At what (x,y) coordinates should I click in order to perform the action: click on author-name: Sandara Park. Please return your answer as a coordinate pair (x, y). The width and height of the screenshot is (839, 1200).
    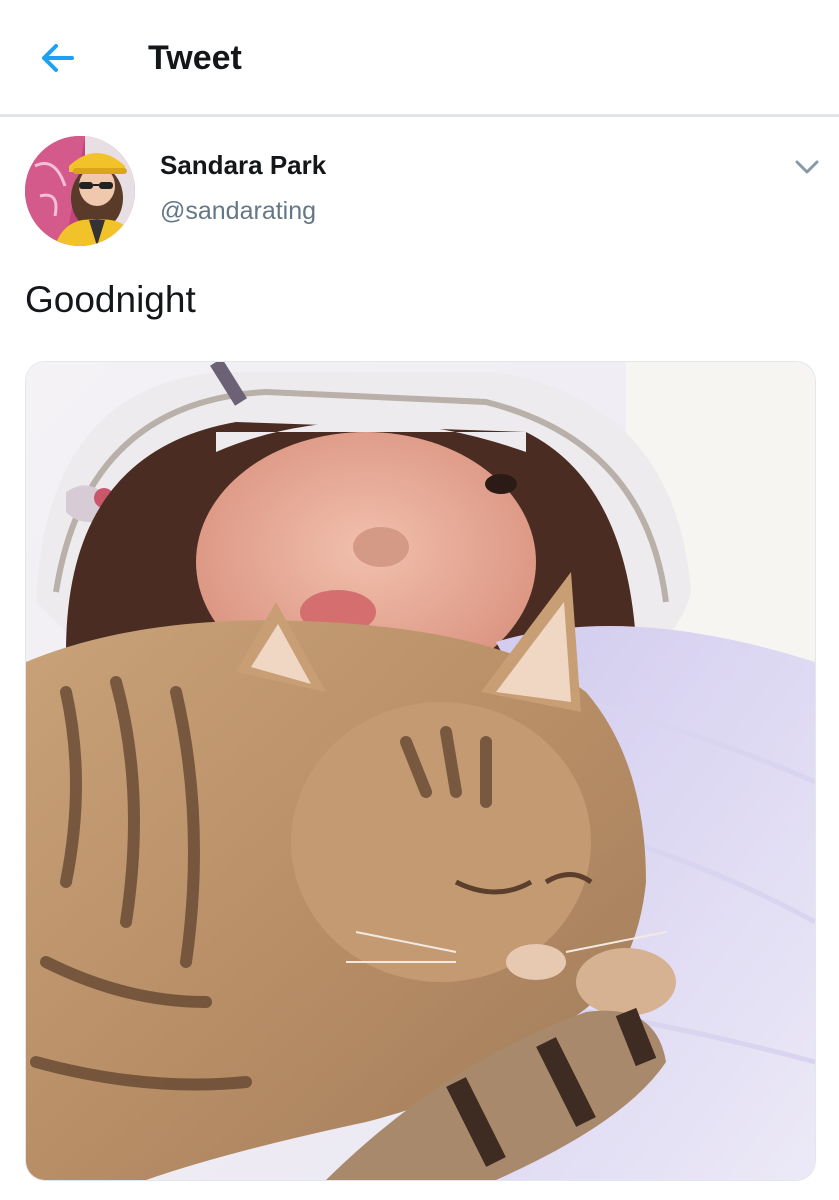
    Looking at the image, I should click on (243, 165).